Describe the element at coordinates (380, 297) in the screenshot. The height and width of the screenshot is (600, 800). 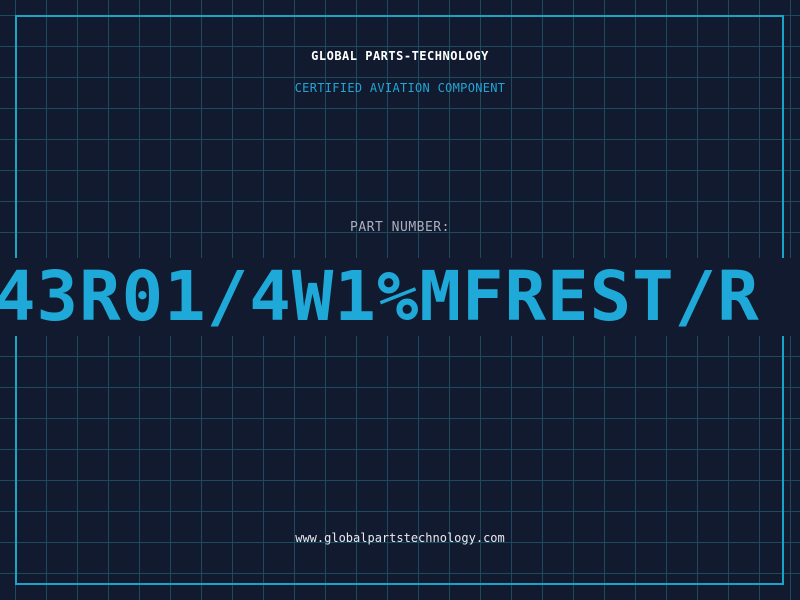
I see `part-number-value: 43R01/4W1%MFREST/R` at that location.